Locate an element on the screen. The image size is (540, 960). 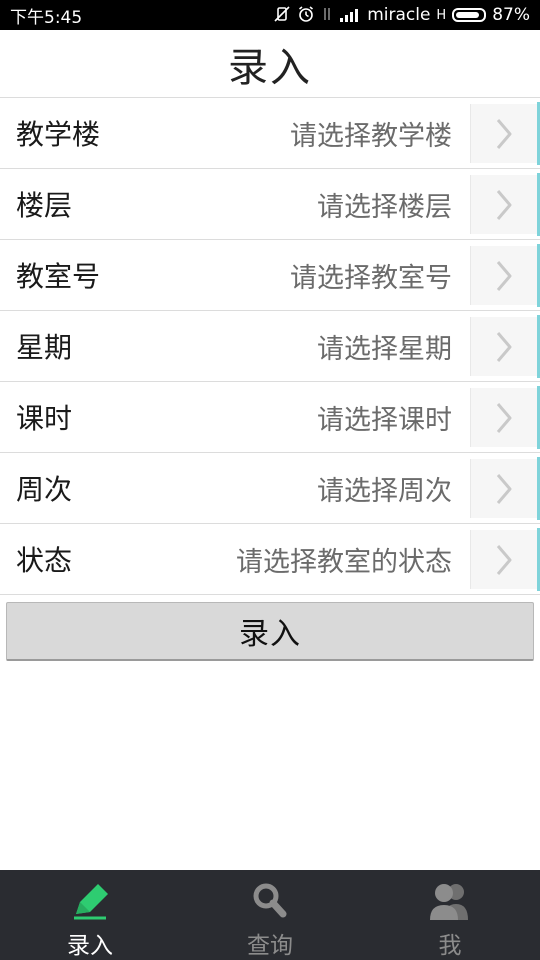
pencil-icon is located at coordinates (90, 901).